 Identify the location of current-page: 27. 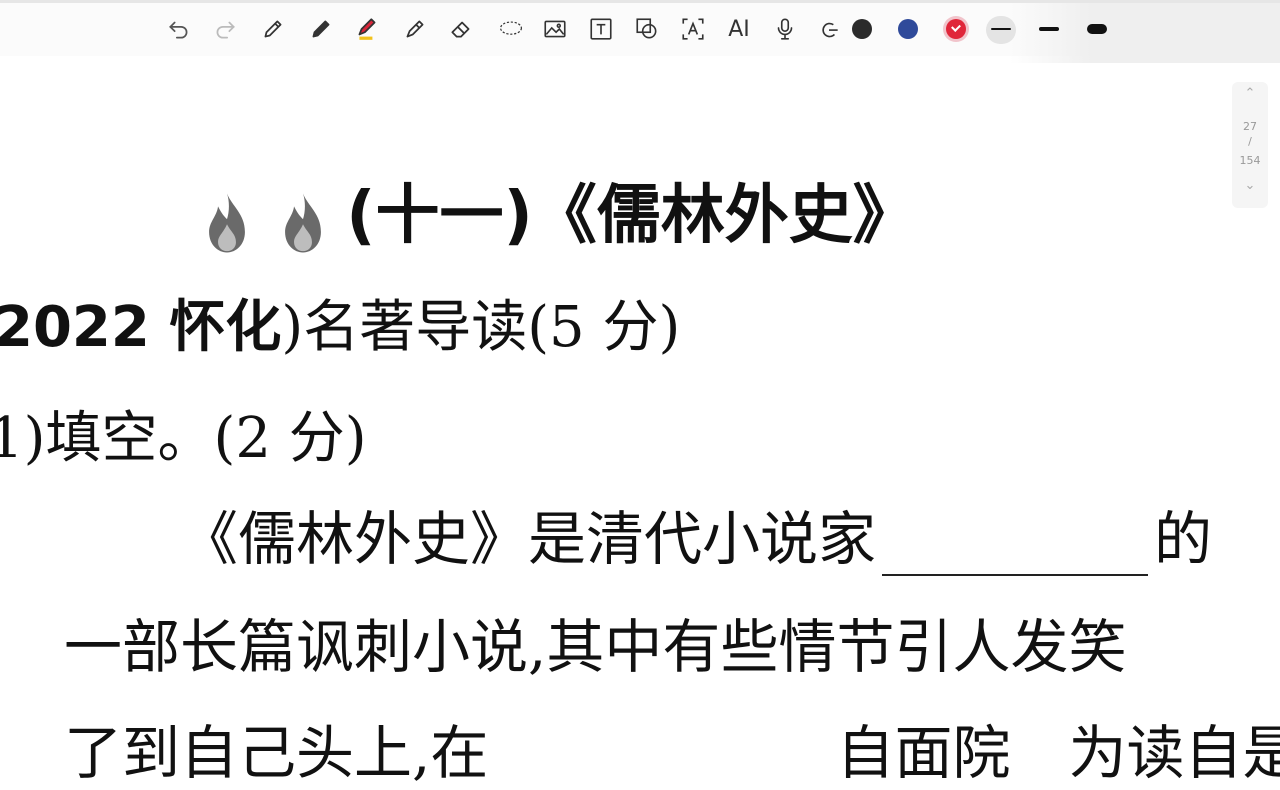
(1250, 126).